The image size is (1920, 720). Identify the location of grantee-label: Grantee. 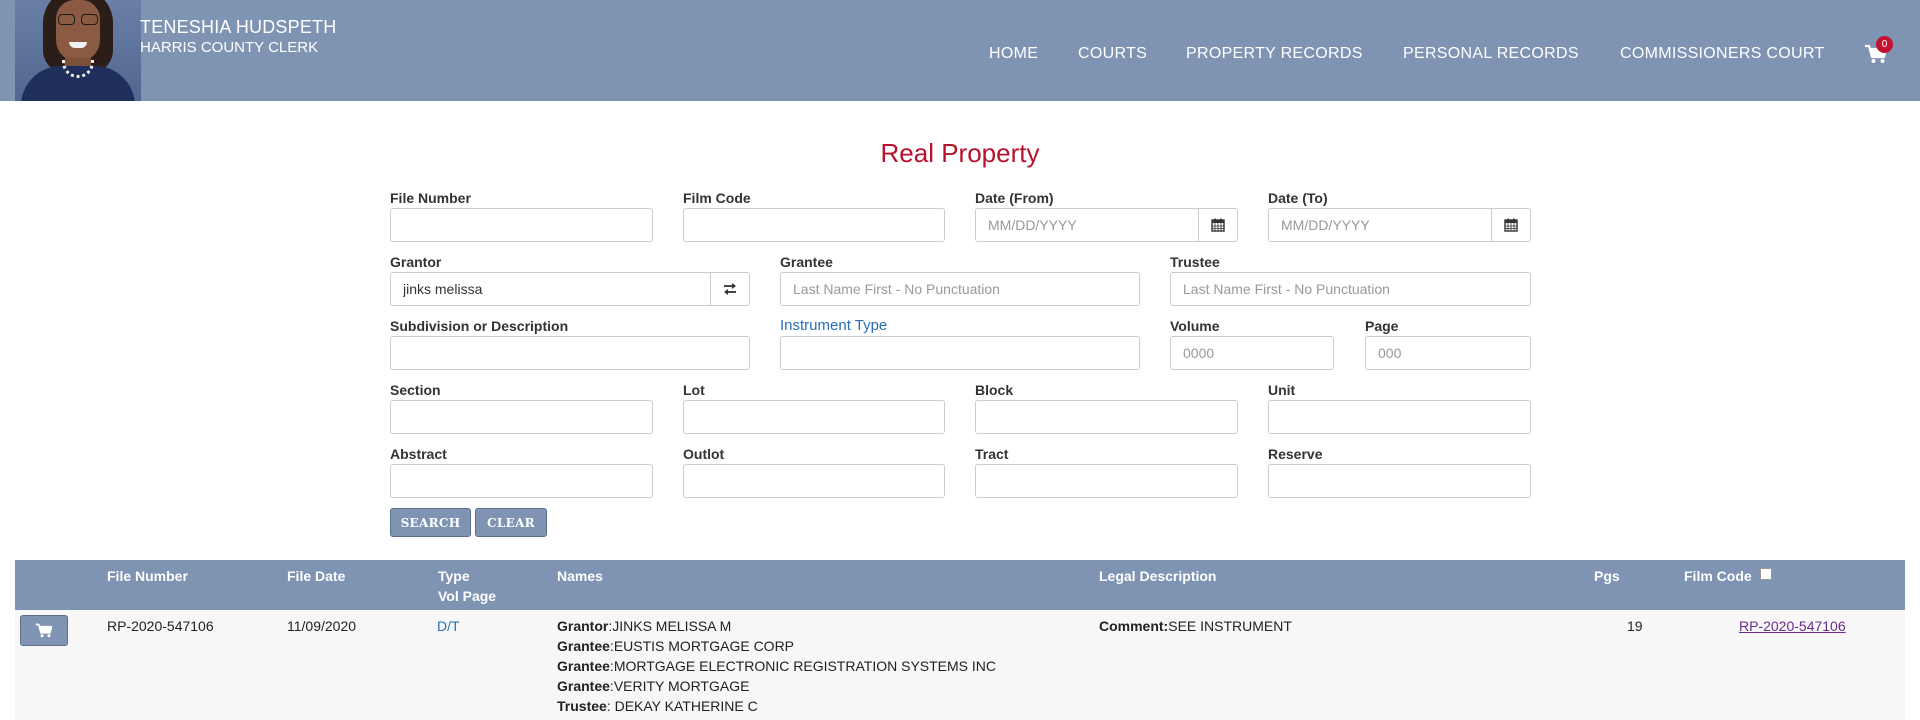
(806, 262).